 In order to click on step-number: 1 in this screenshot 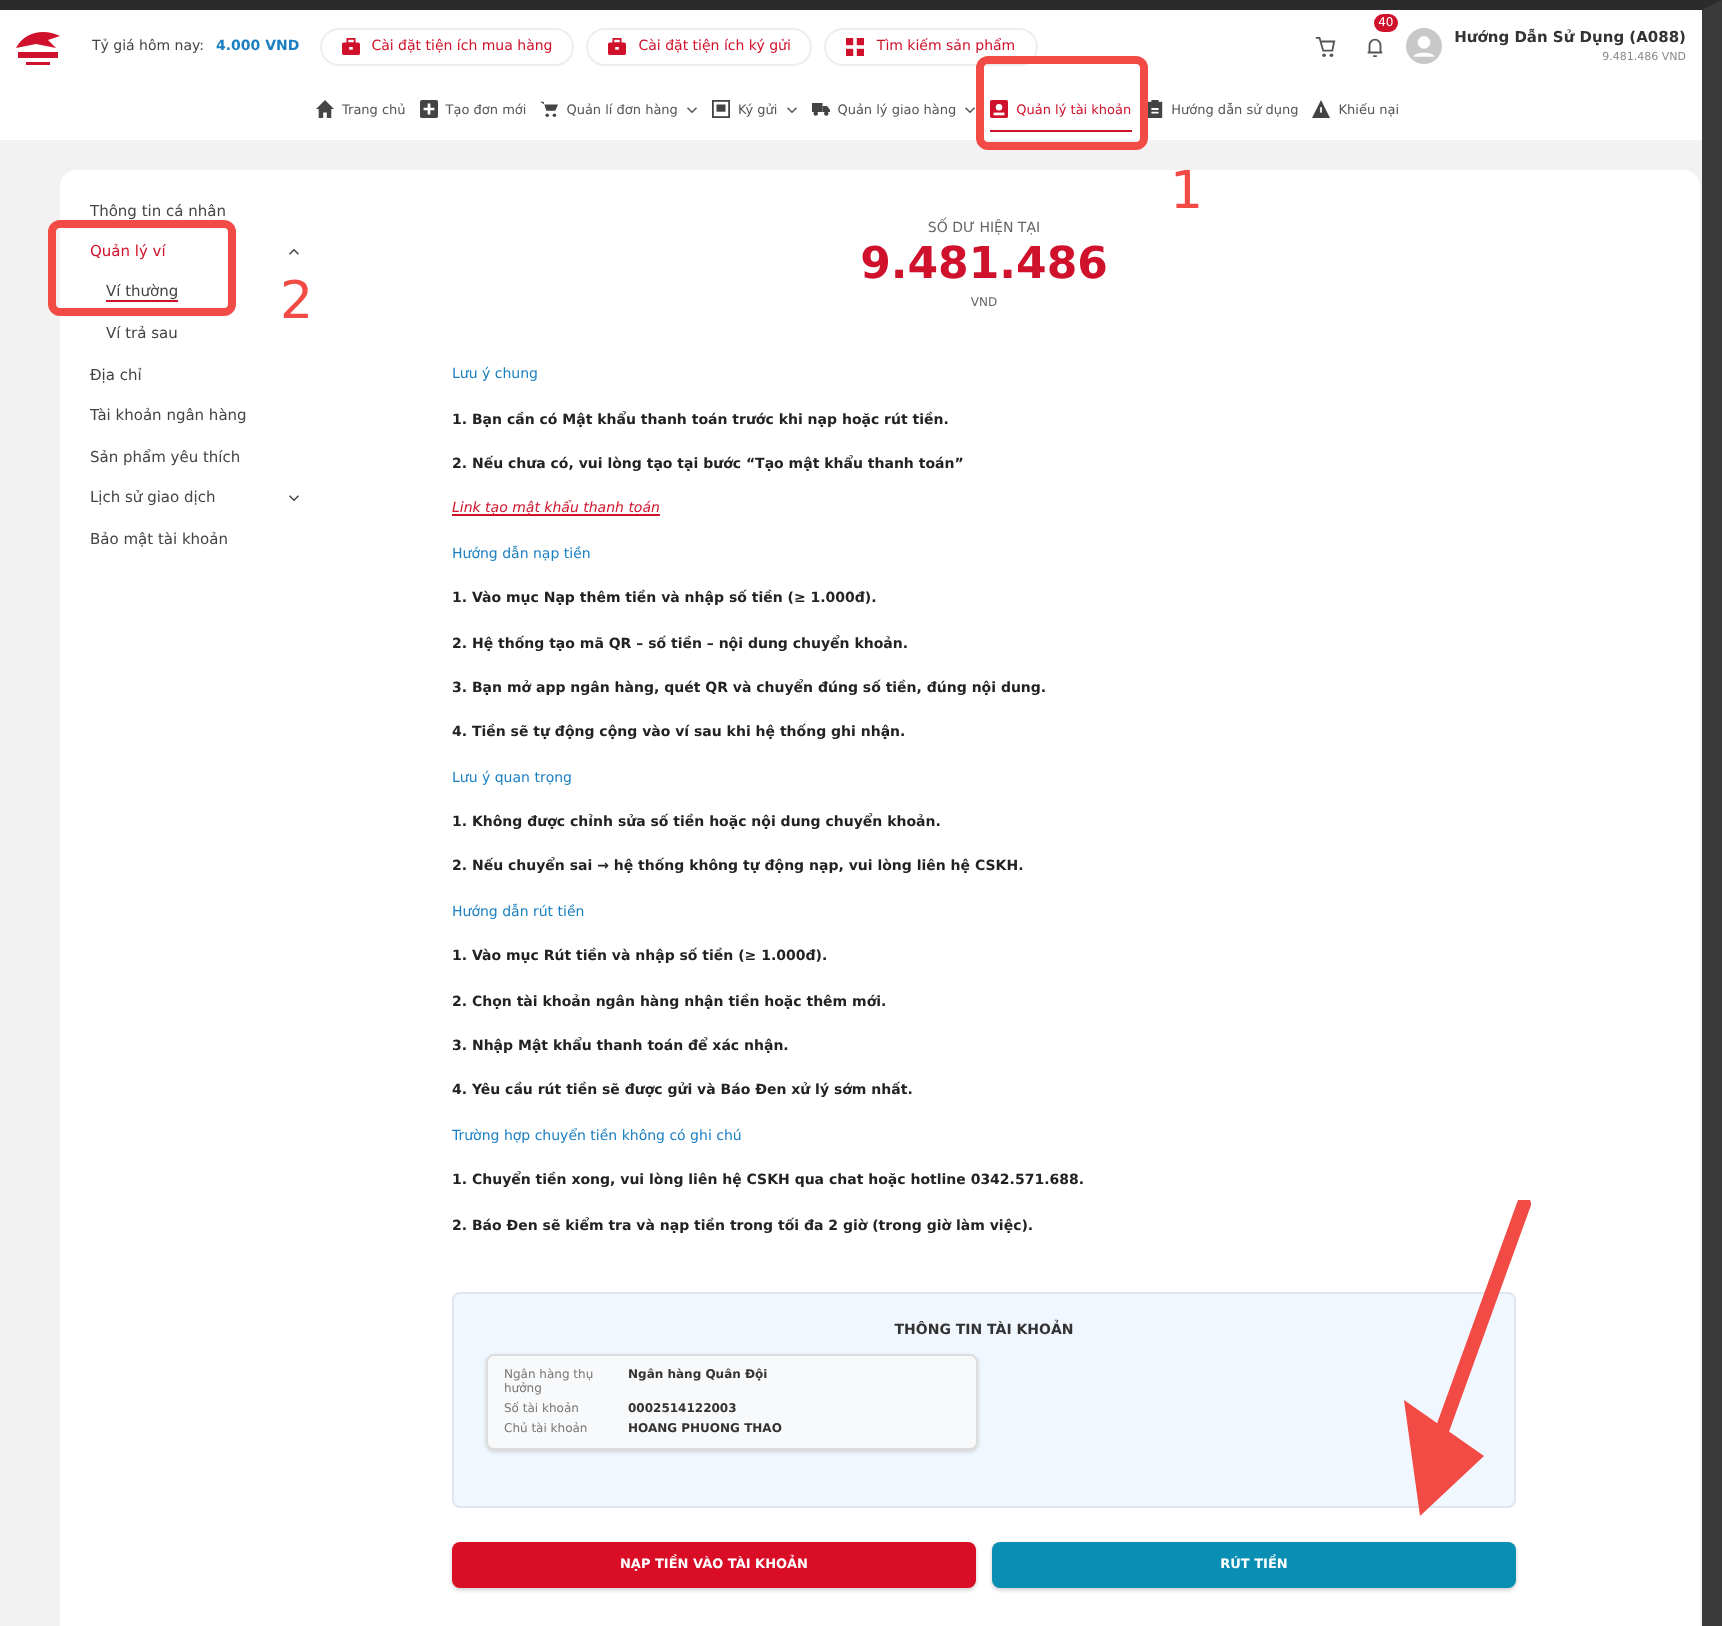, I will do `click(1187, 192)`.